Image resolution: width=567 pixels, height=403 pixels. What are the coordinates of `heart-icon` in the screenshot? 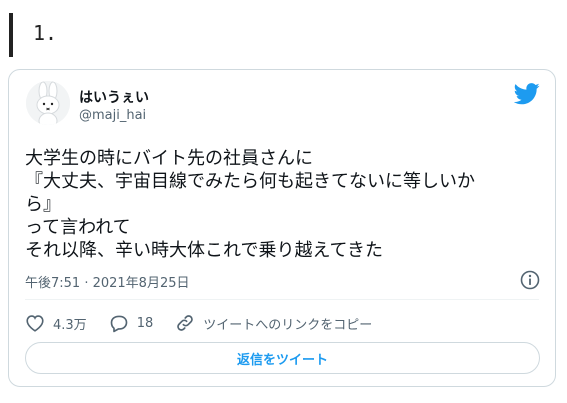 It's located at (35, 323).